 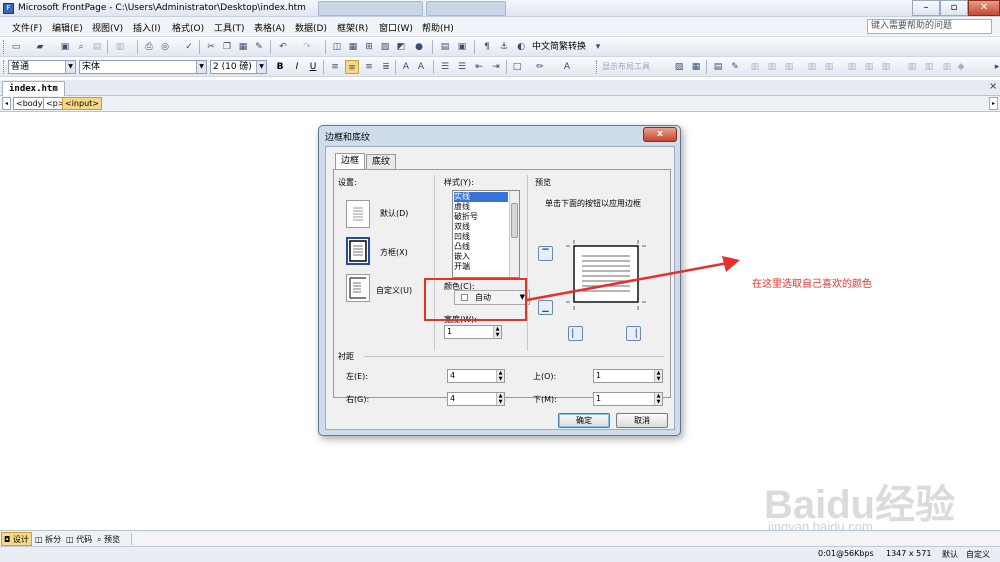 I want to click on minimize-button: –, so click(x=926, y=8).